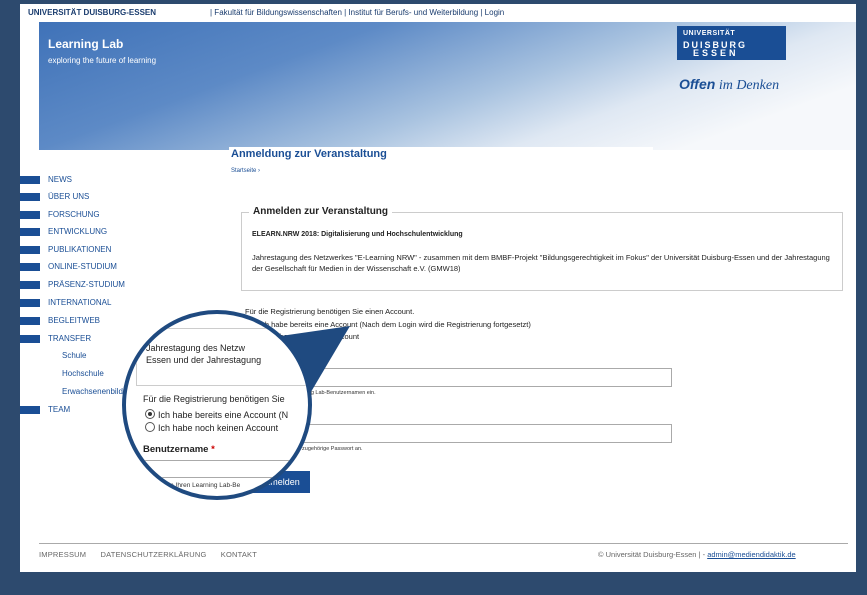 This screenshot has width=867, height=595. Describe the element at coordinates (62, 554) in the screenshot. I see `footer-impressum: IMPRESSUM` at that location.